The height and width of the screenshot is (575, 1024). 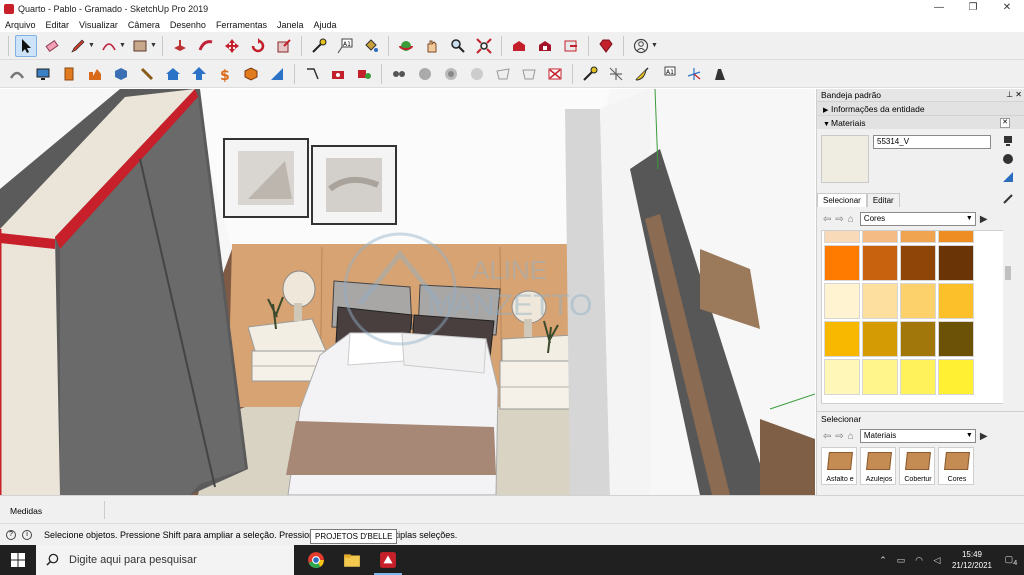 I want to click on plane-icon, so click(x=477, y=74).